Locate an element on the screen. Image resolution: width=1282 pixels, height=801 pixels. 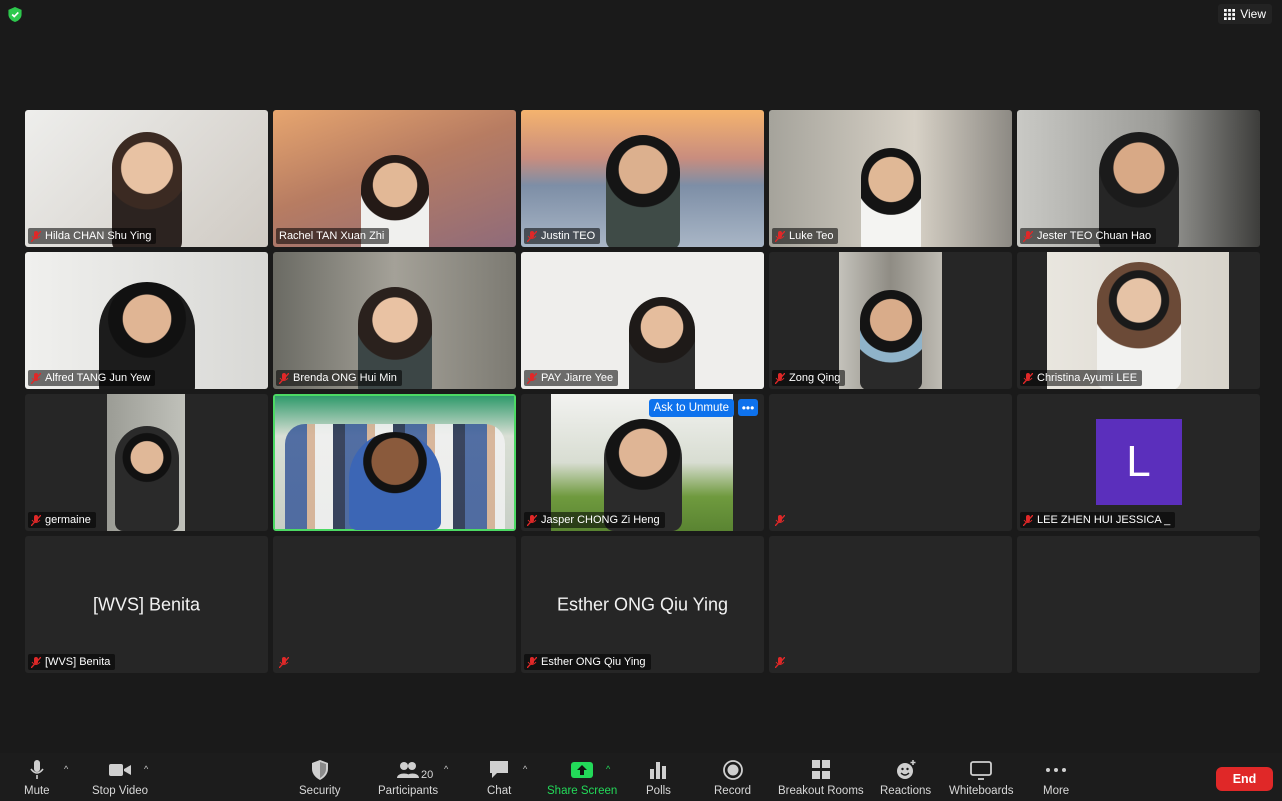
participant-tile: Justin TEO is located at coordinates (642, 178).